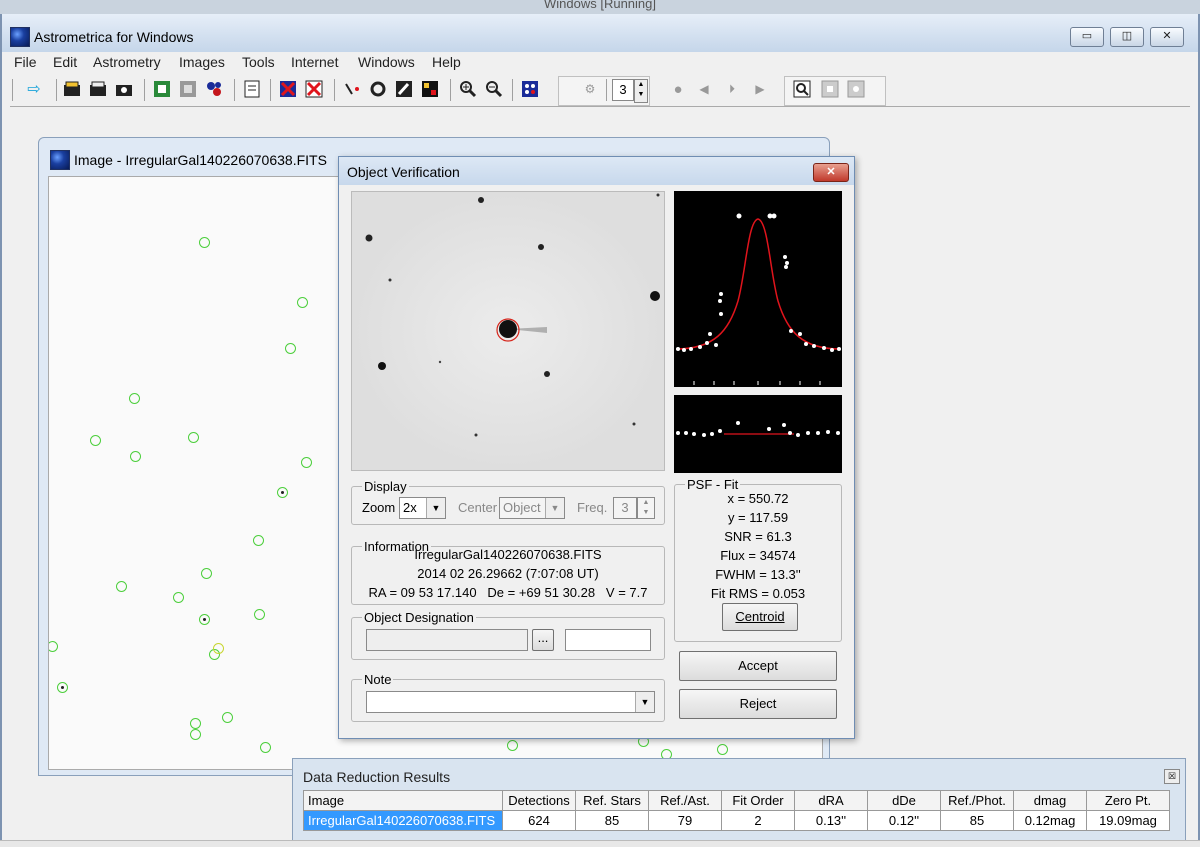 The width and height of the screenshot is (1200, 847). What do you see at coordinates (831, 800) in the screenshot?
I see `col-dra: dRA` at bounding box center [831, 800].